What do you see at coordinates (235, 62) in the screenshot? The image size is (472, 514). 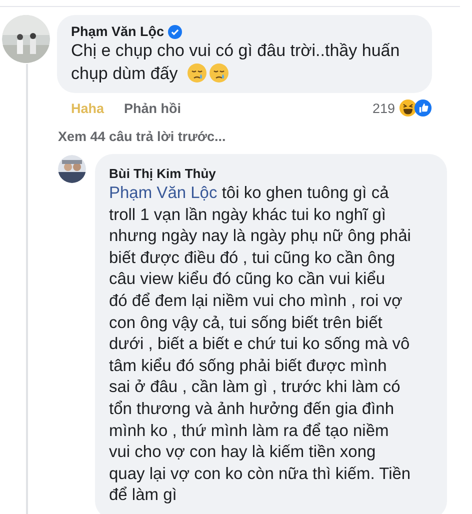 I see `comment-text: Chị e chụp cho vui có gì đâu trời..thầy huấn chụp dùm đấy` at bounding box center [235, 62].